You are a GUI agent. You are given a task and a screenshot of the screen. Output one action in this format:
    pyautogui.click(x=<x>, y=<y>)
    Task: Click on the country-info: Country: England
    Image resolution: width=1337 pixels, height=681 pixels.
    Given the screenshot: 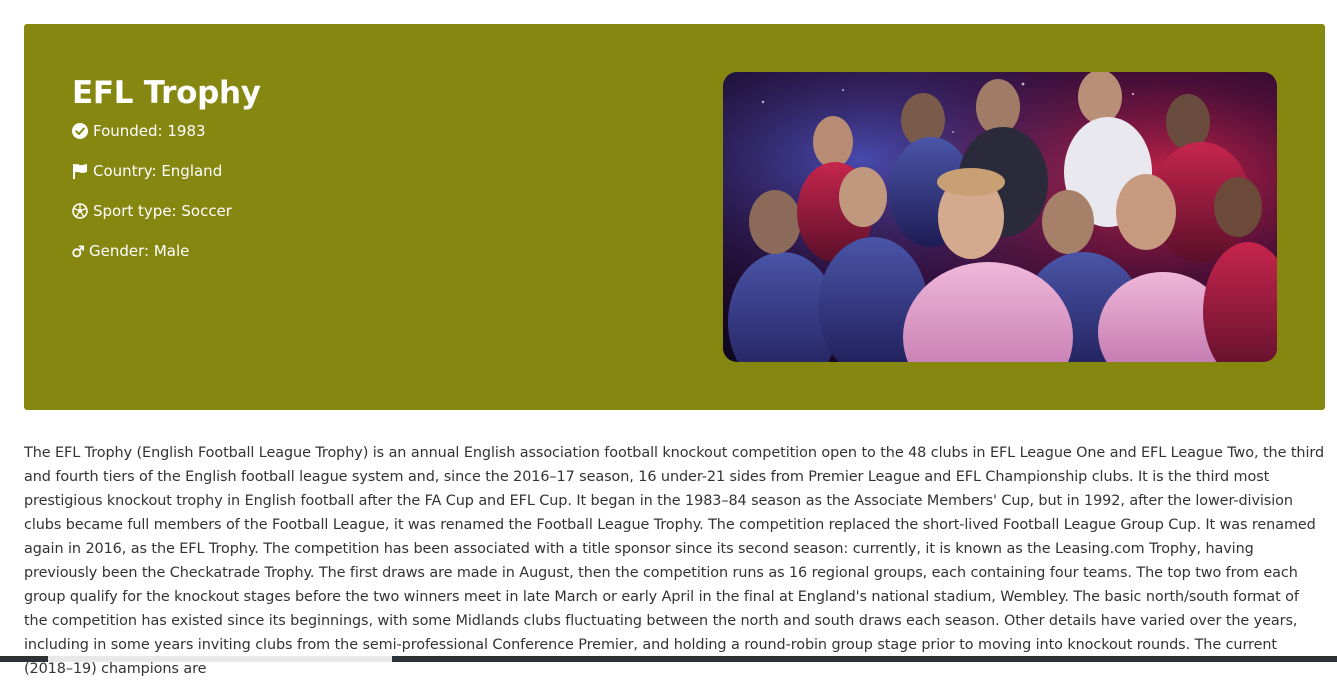 What is the action you would take?
    pyautogui.click(x=147, y=171)
    